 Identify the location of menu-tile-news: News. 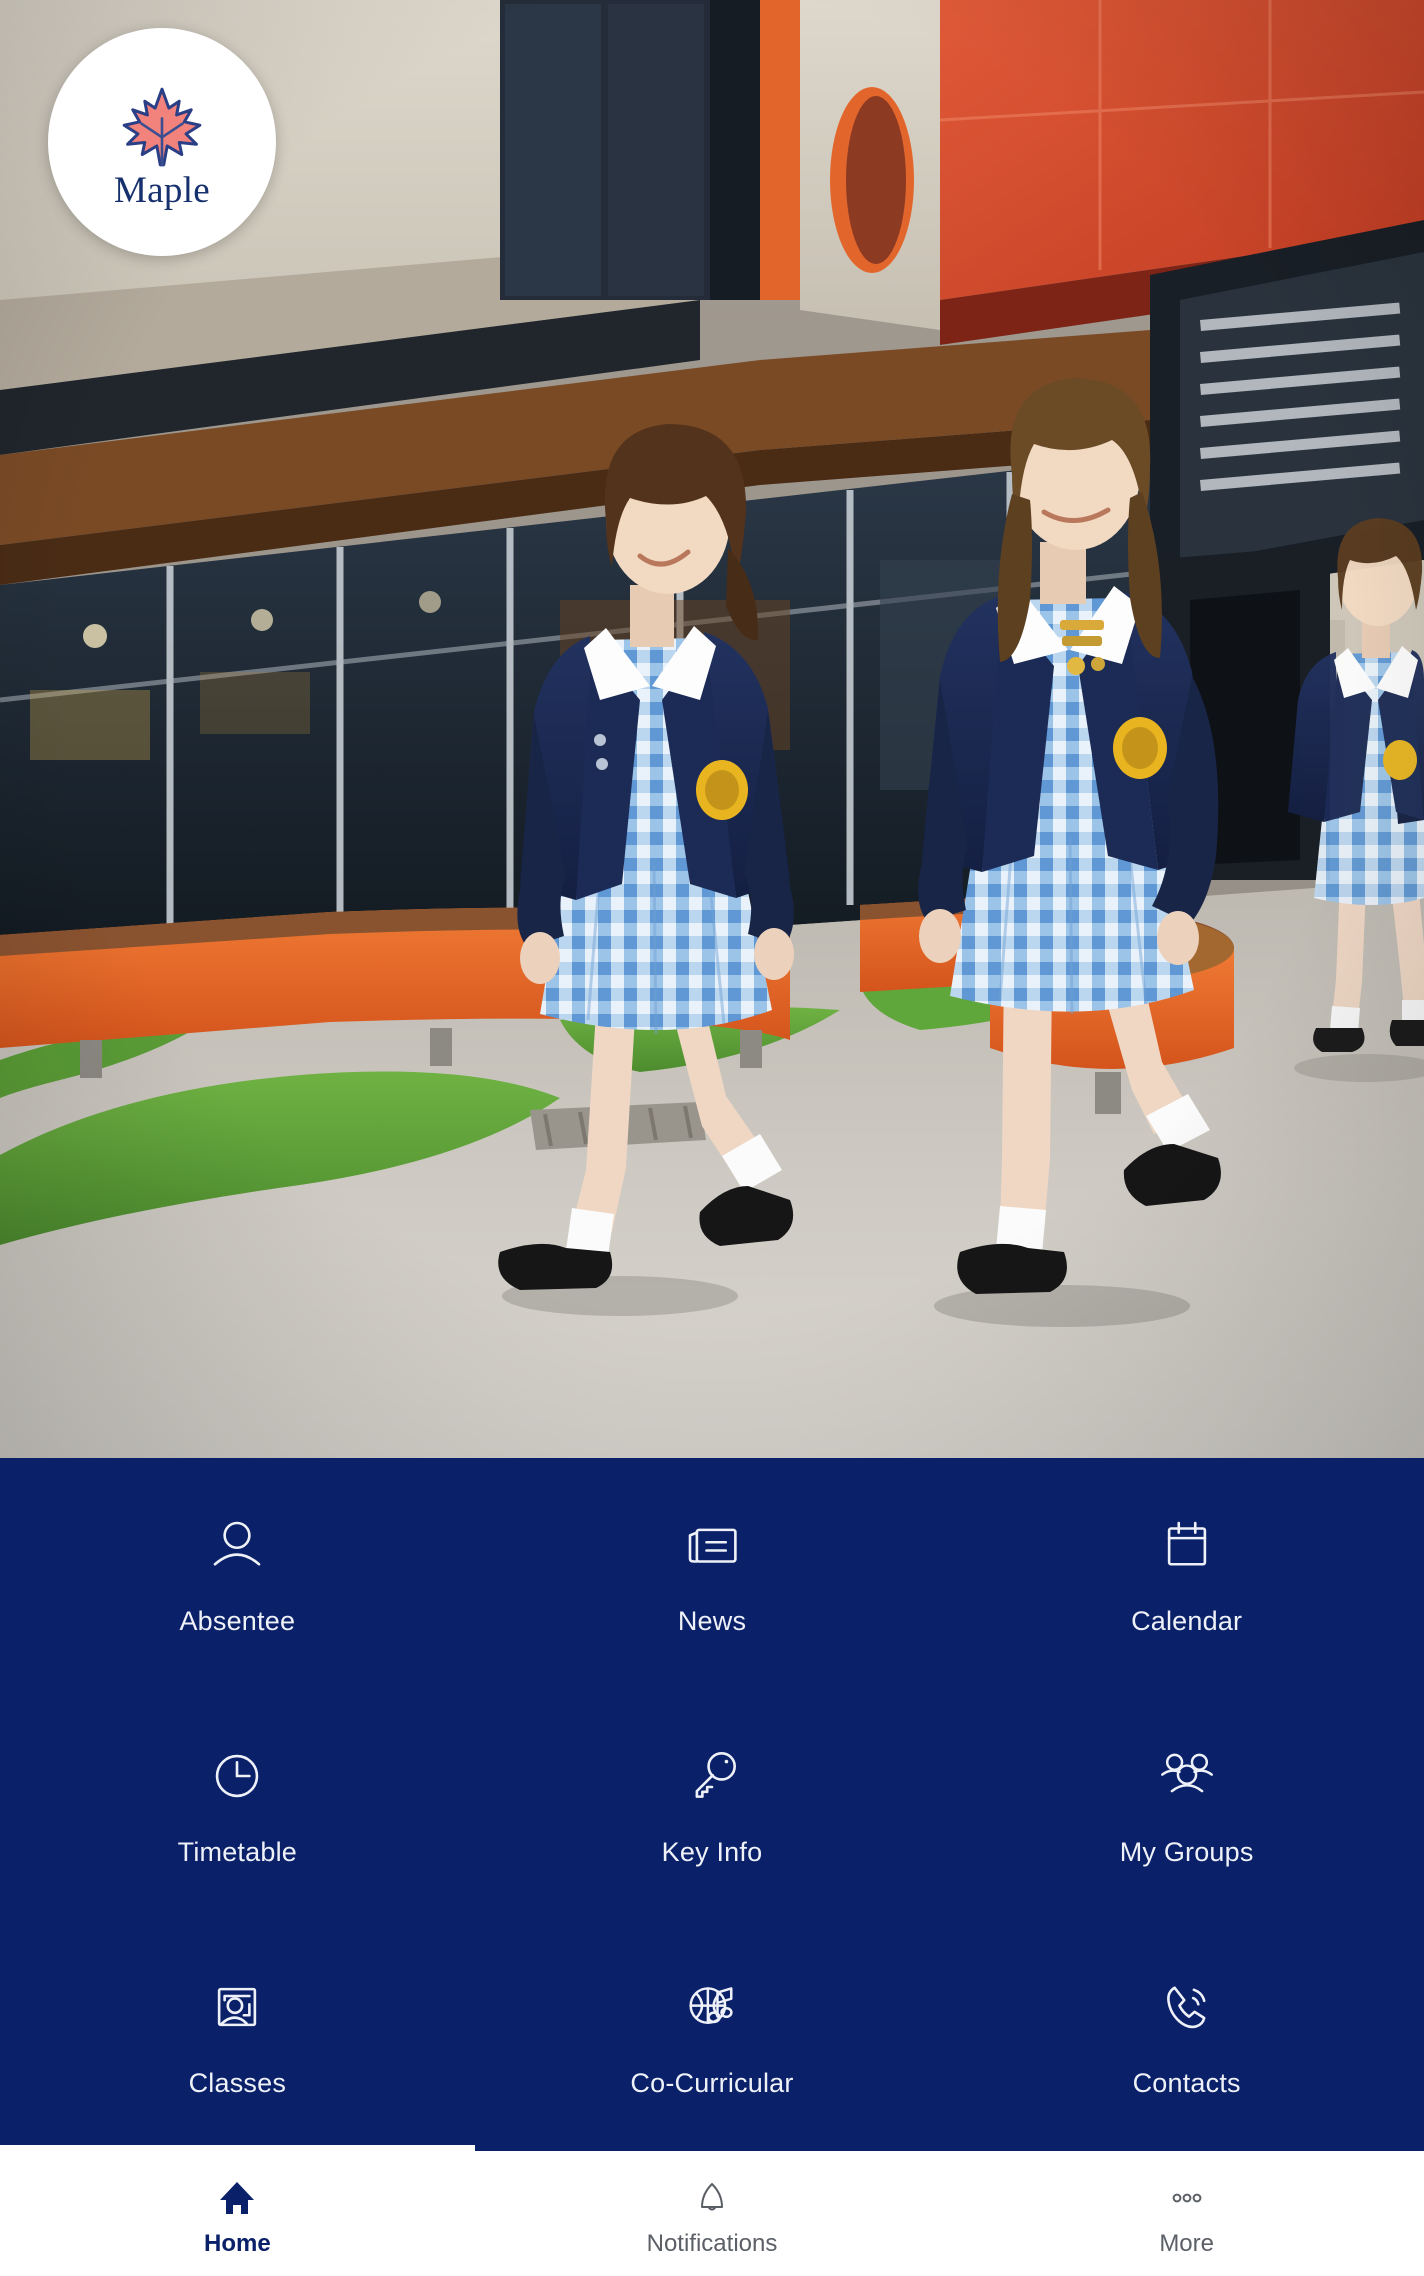
(712, 1573).